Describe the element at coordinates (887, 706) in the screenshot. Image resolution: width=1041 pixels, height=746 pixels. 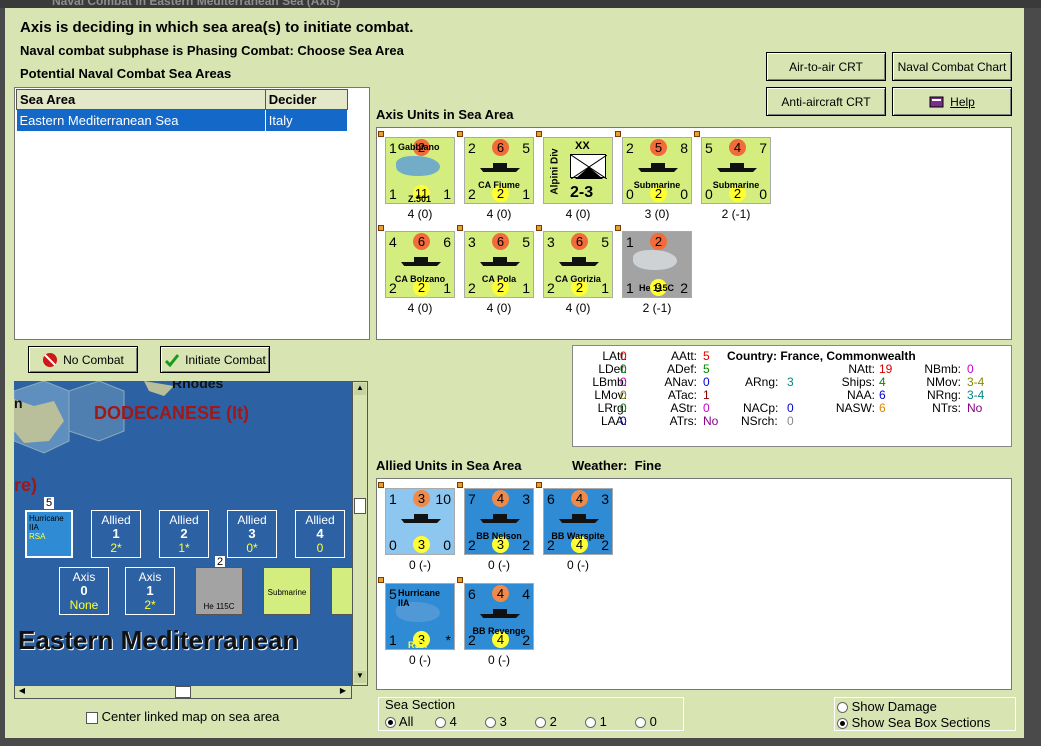
I see `show-damage-option: Show Damage` at that location.